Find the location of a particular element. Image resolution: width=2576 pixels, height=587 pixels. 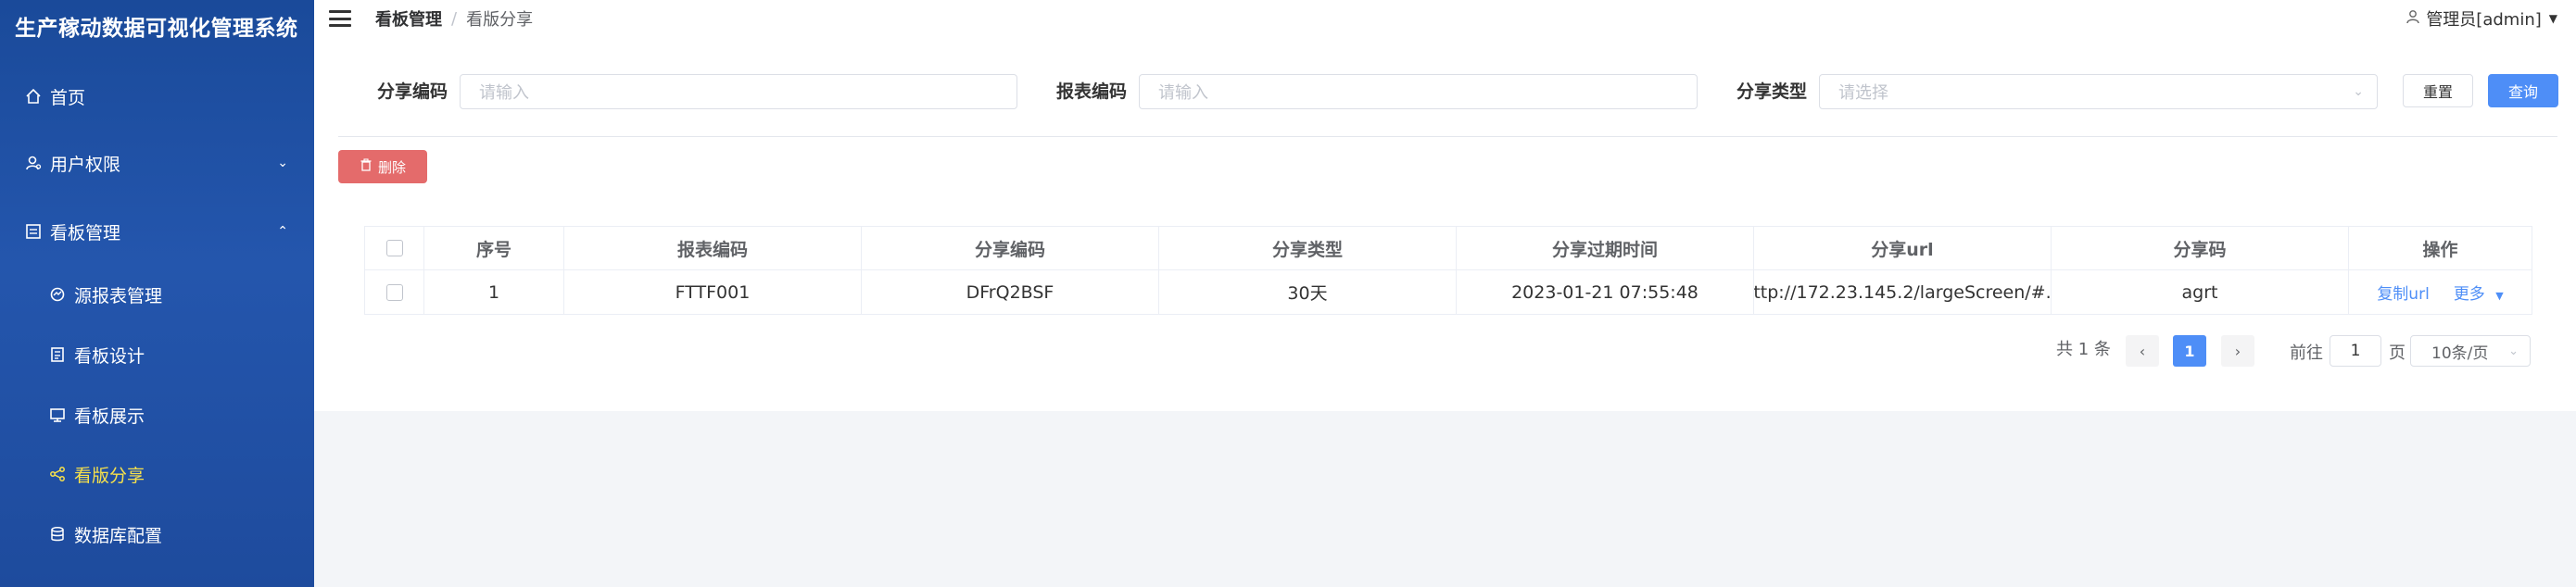

board-icon is located at coordinates (33, 231).